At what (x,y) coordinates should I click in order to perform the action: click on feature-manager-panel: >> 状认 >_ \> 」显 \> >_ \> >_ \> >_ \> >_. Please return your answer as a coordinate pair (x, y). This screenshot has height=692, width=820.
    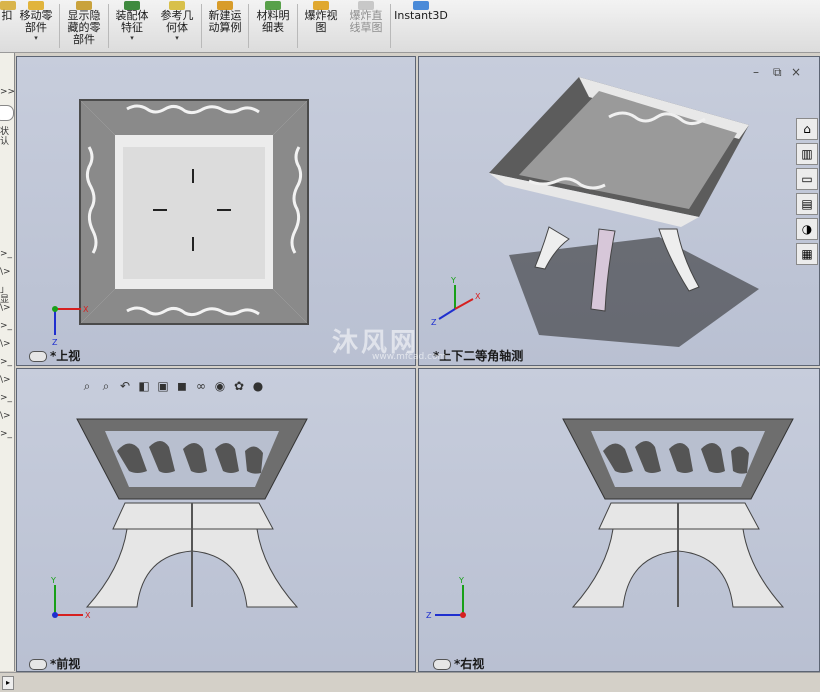
    Looking at the image, I should click on (7, 362).